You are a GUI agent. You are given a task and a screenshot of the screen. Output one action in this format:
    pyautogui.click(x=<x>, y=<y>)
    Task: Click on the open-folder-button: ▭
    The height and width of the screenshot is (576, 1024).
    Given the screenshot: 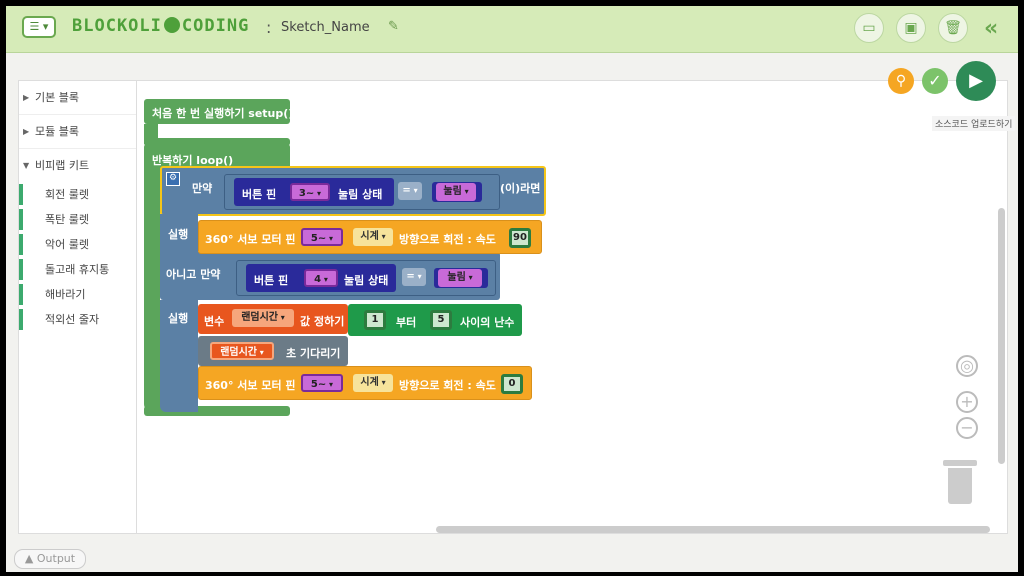 What is the action you would take?
    pyautogui.click(x=869, y=28)
    